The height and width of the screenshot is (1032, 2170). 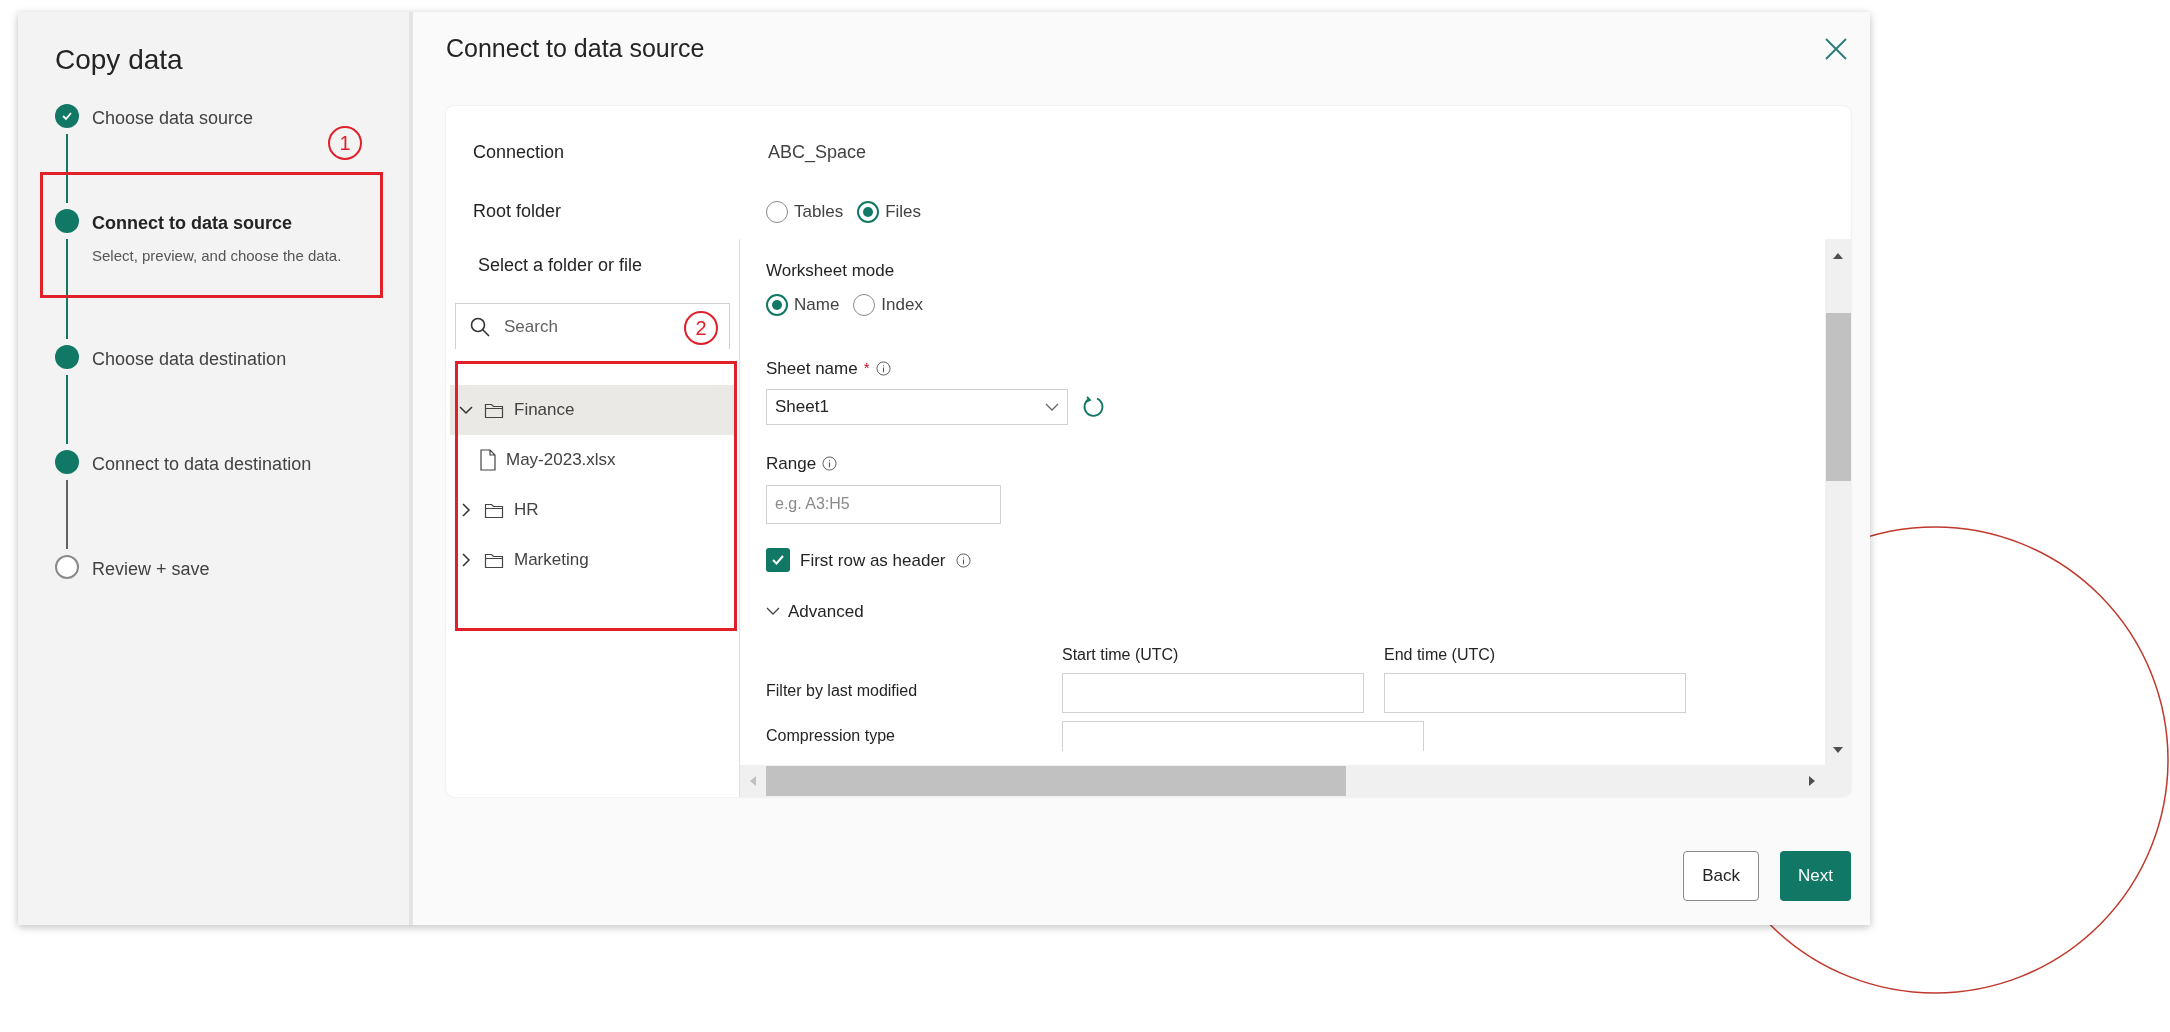 I want to click on tree-item: May-2023.xlsx, so click(x=592, y=460).